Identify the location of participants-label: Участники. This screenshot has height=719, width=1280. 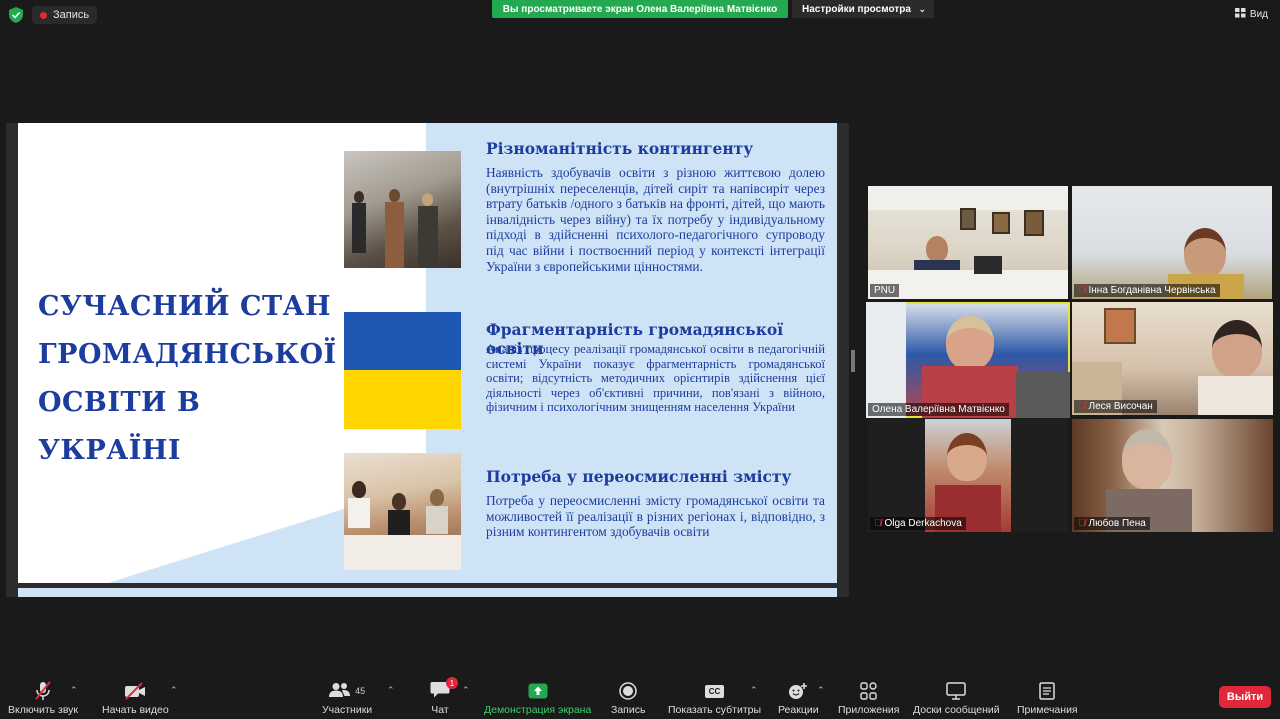
(347, 710).